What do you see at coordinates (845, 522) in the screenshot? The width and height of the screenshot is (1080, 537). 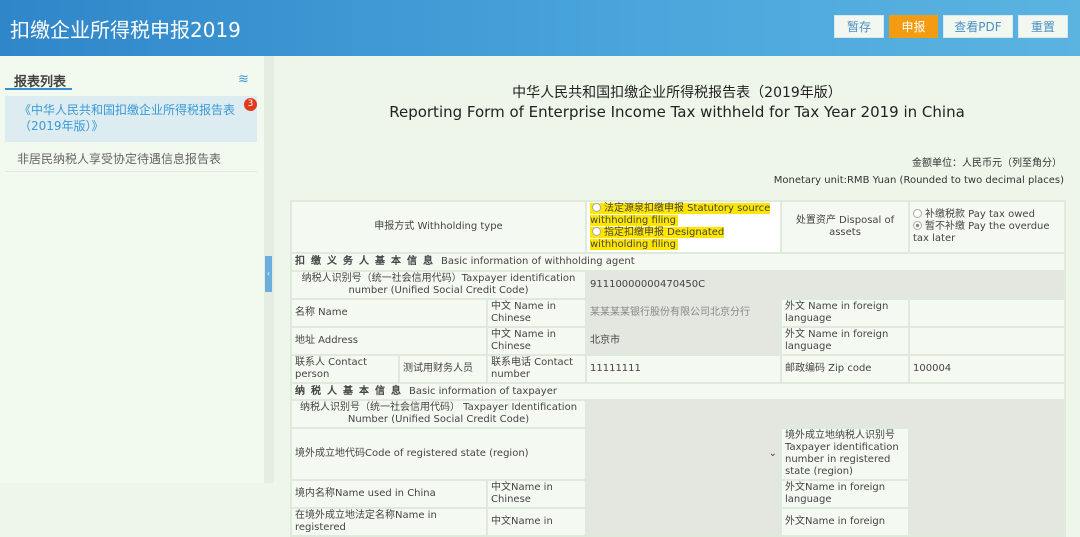 I see `reg-foreign-name-label: 外文Name in foreign` at bounding box center [845, 522].